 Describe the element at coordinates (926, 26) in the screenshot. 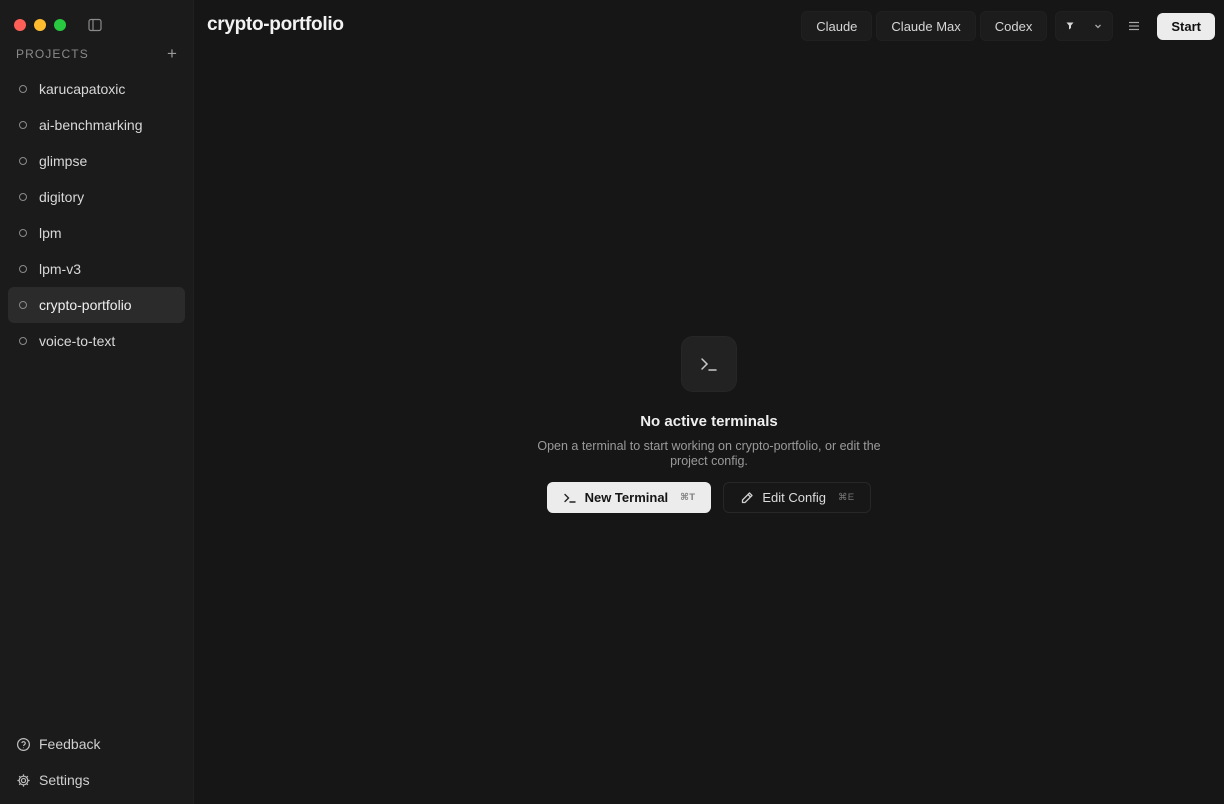

I see `tab-claude-max: Claude Max` at that location.